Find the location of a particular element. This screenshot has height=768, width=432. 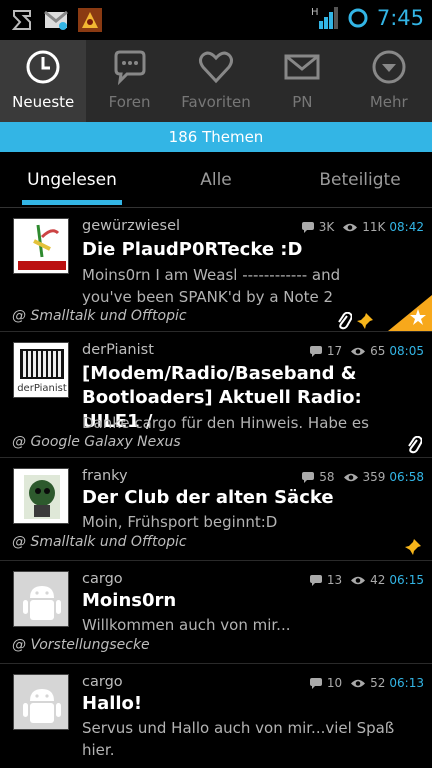

tab-label: Favoriten is located at coordinates (216, 102).